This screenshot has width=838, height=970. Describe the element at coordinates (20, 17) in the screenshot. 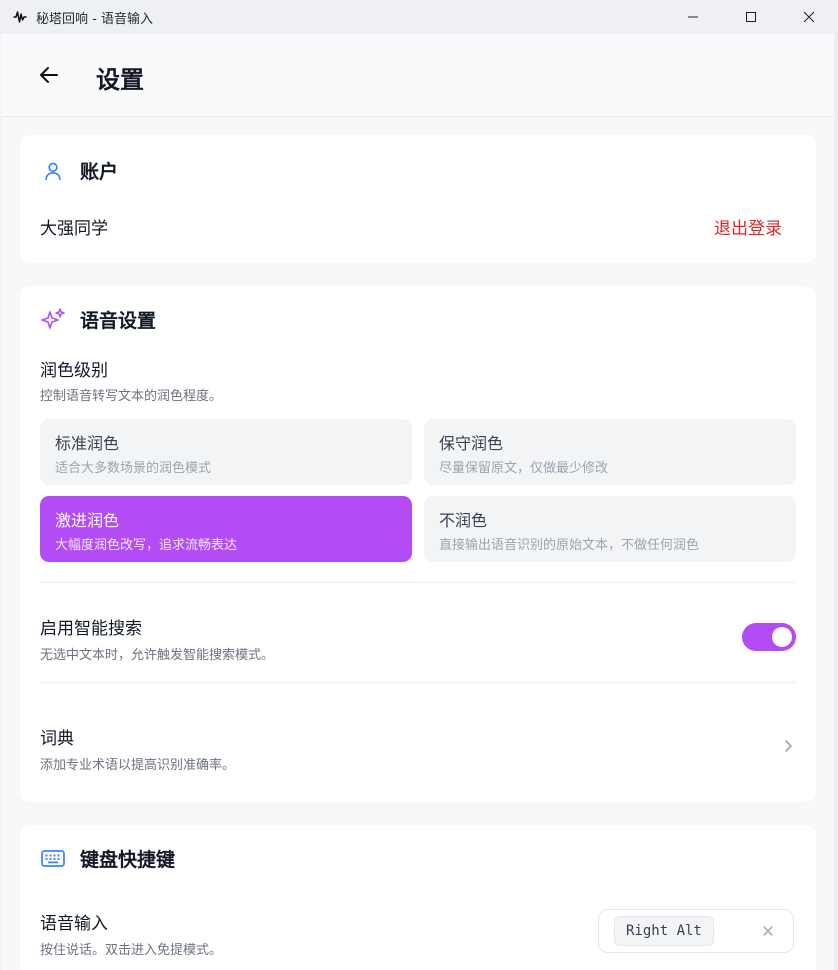

I see `waveform-icon` at that location.